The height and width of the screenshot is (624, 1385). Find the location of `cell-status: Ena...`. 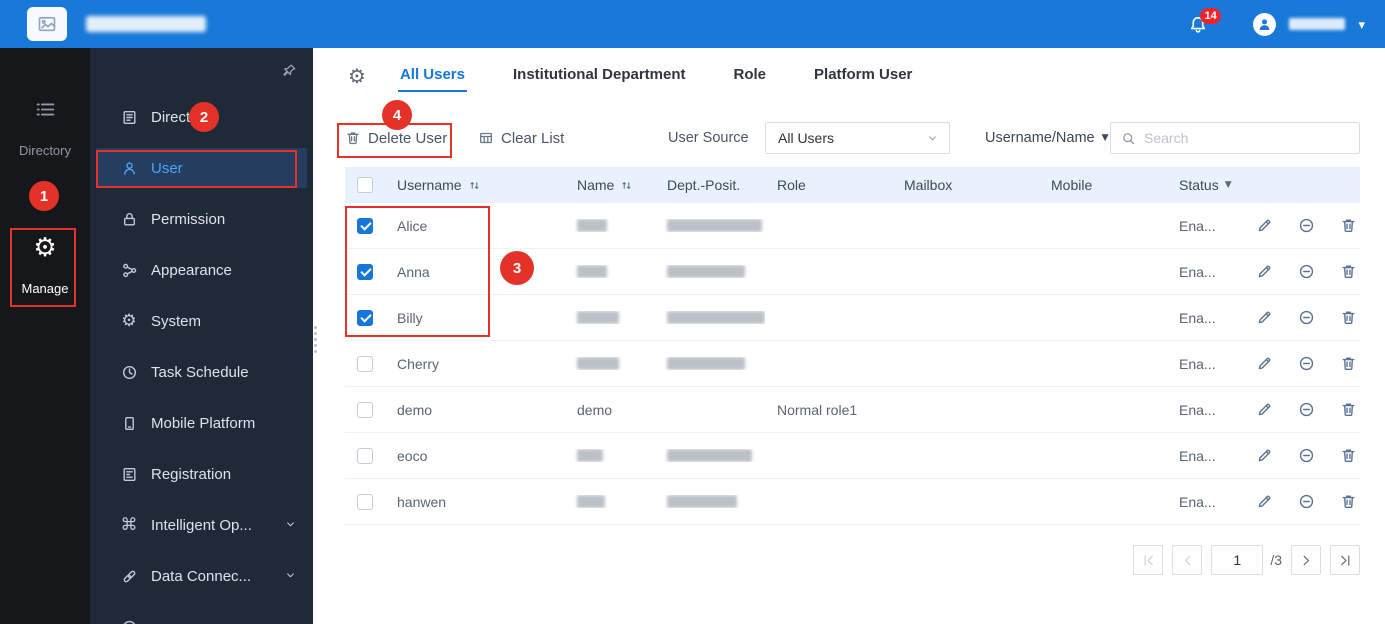

cell-status: Ena... is located at coordinates (1197, 225).